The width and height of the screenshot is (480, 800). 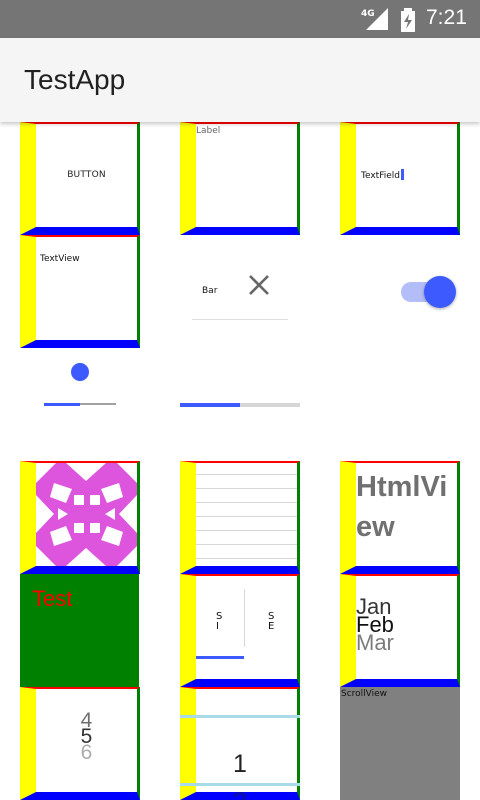 What do you see at coordinates (60, 259) in the screenshot?
I see `text-view-text: TextView` at bounding box center [60, 259].